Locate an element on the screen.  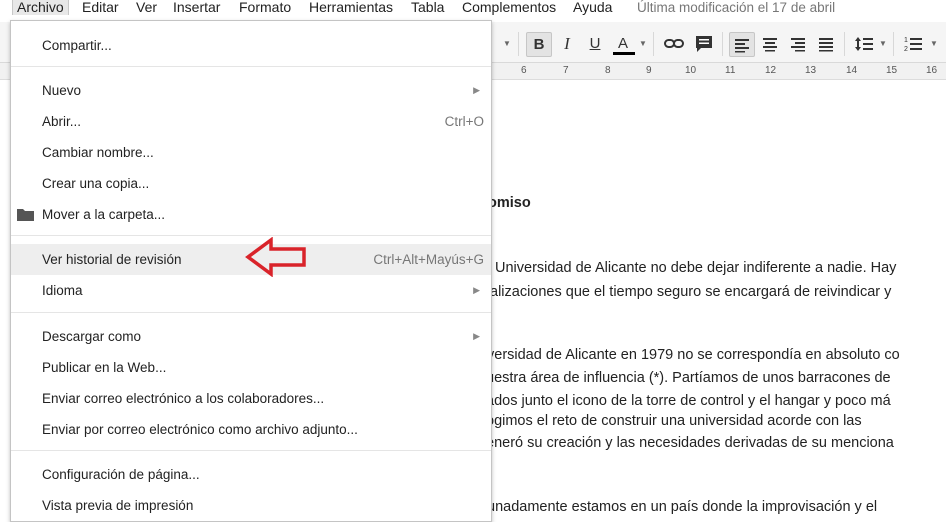
align-left-button is located at coordinates (742, 44).